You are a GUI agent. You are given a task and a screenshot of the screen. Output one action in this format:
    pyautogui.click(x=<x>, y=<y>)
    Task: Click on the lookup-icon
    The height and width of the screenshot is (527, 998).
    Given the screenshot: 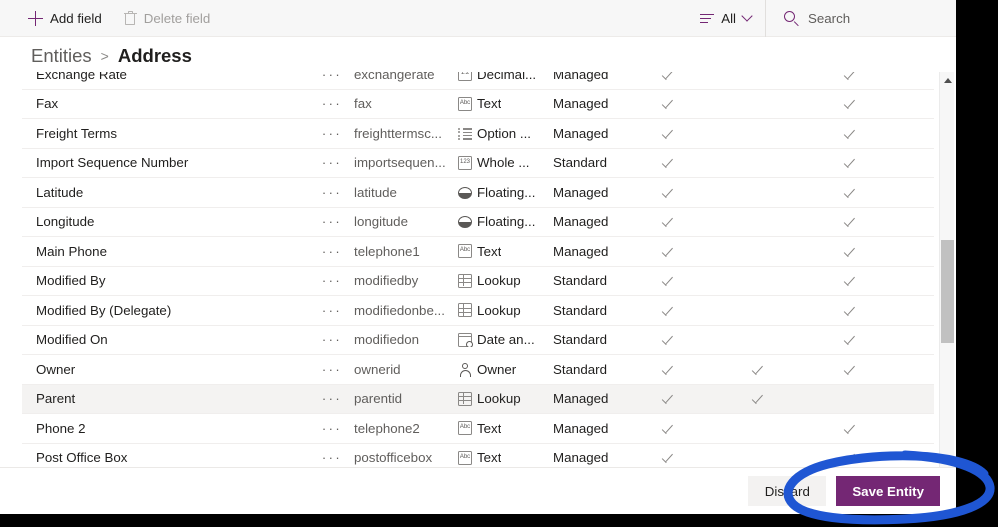 What is the action you would take?
    pyautogui.click(x=465, y=310)
    